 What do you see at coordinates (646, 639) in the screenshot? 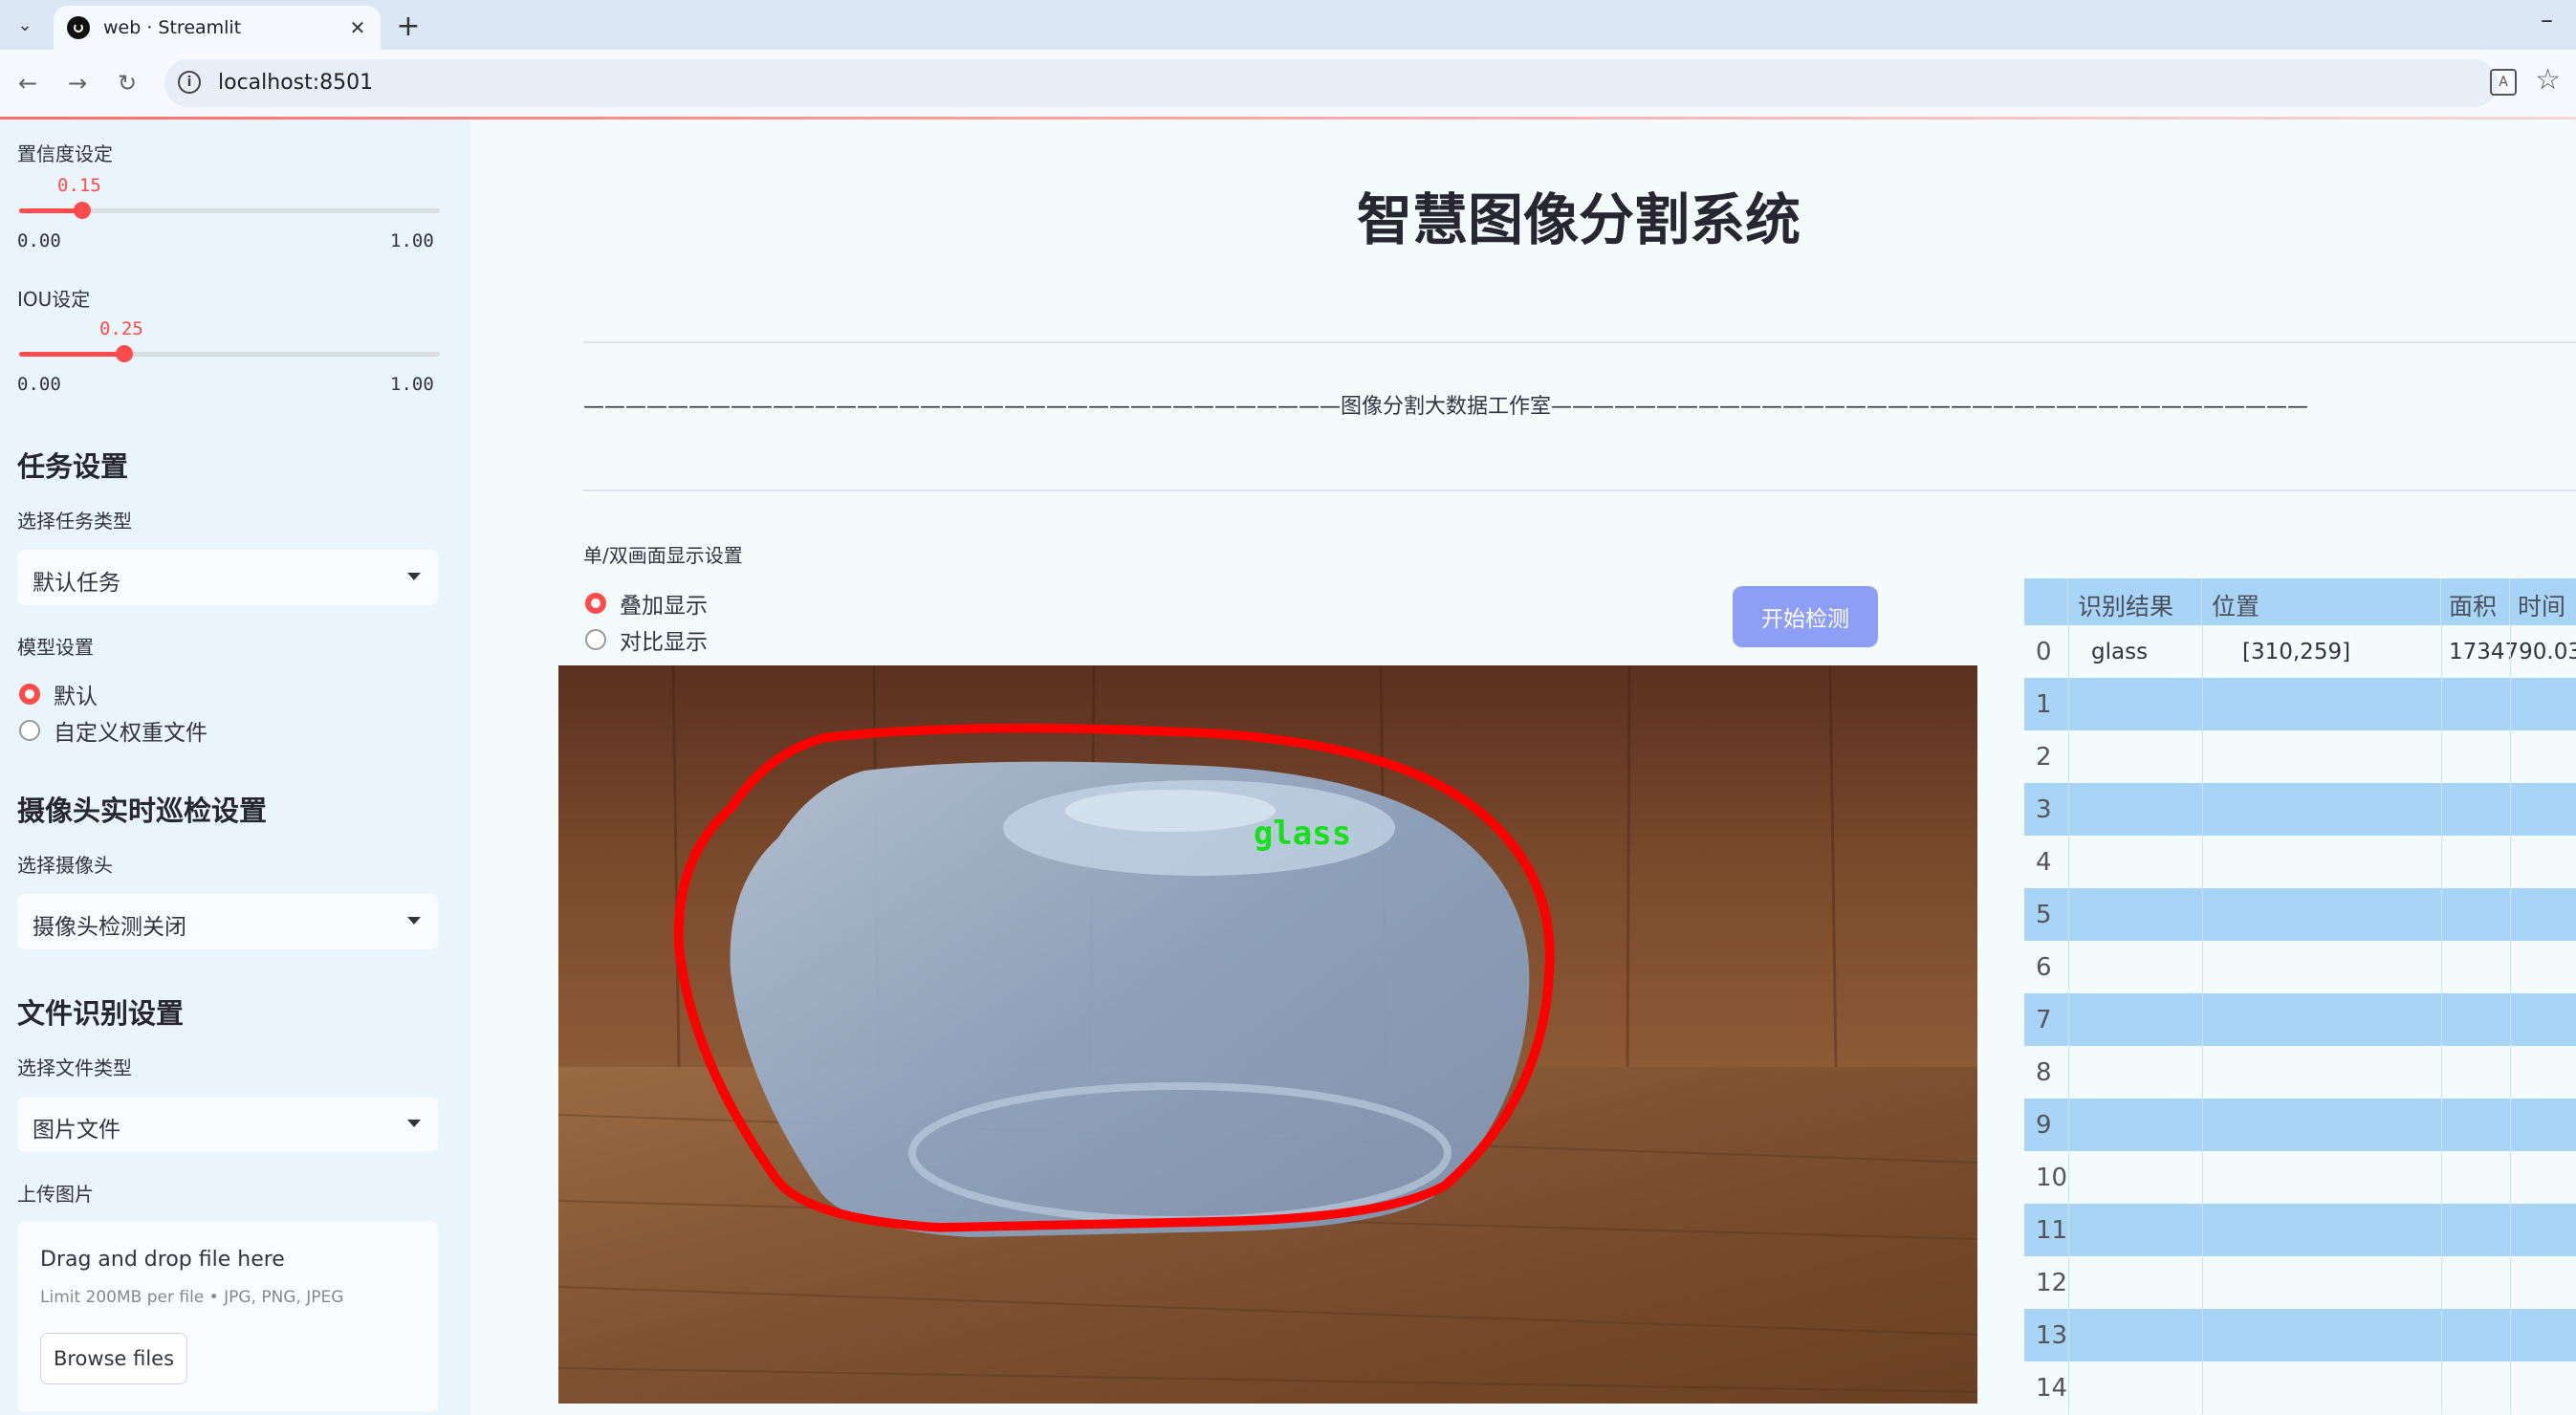
I see `display-option-compare: 对比显示` at bounding box center [646, 639].